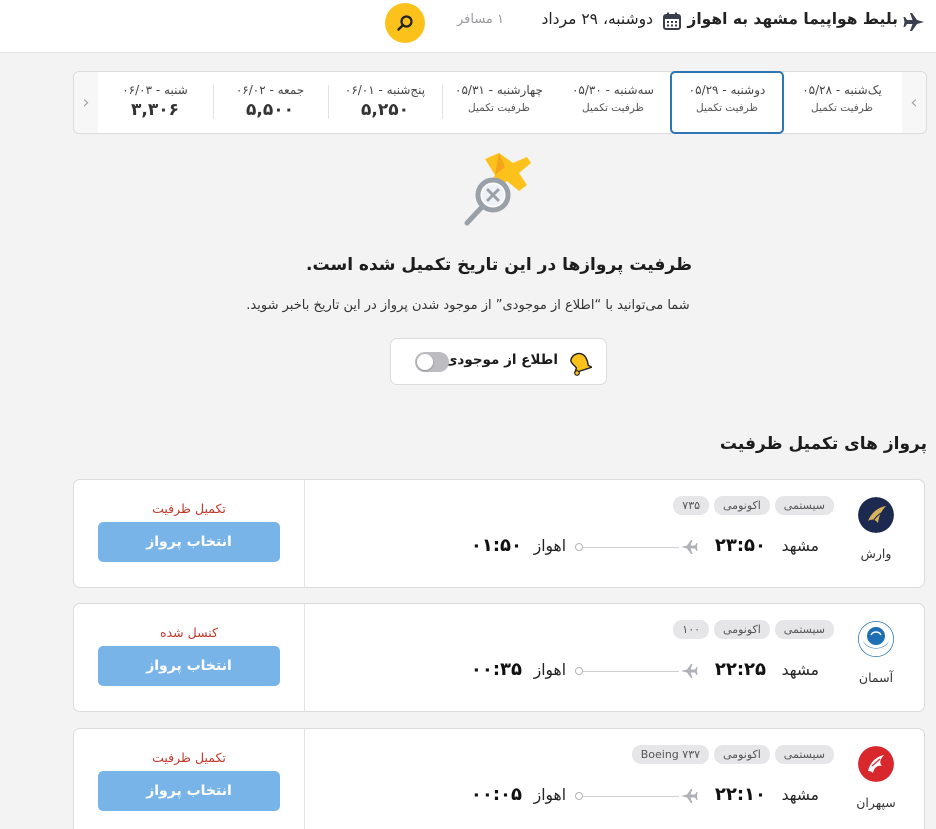  What do you see at coordinates (740, 545) in the screenshot?
I see `departure-time: ۲۳:۵۰` at bounding box center [740, 545].